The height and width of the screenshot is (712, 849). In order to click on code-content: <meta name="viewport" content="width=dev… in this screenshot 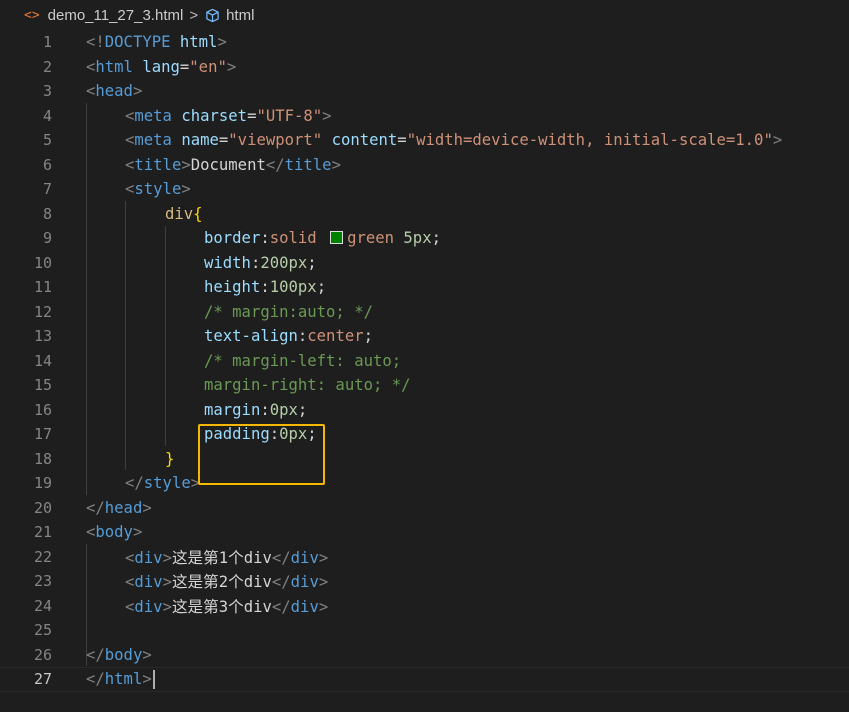, I will do `click(453, 140)`.